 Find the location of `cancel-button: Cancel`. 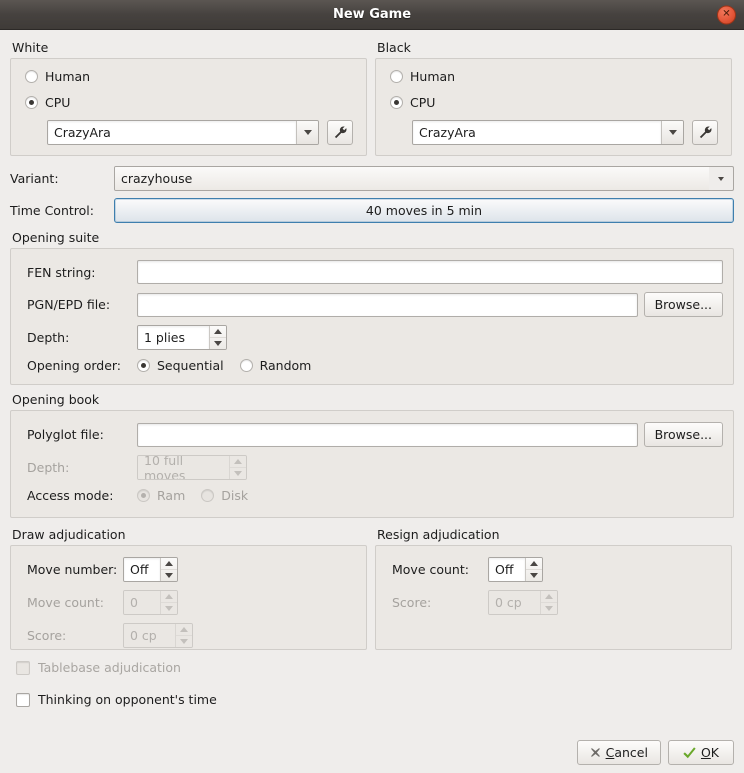

cancel-button: Cancel is located at coordinates (618, 752).